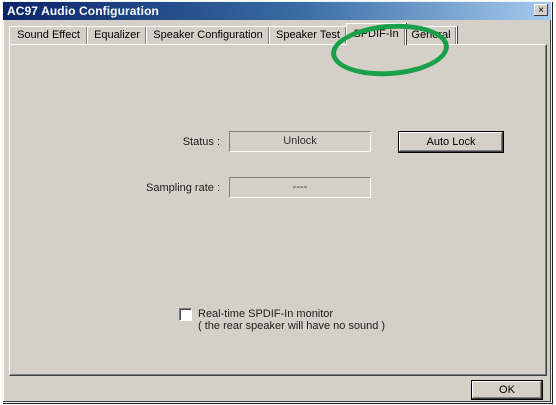 The width and height of the screenshot is (556, 405). I want to click on realtime-monitor-label: Real-time SPDIF-In monitor, so click(266, 314).